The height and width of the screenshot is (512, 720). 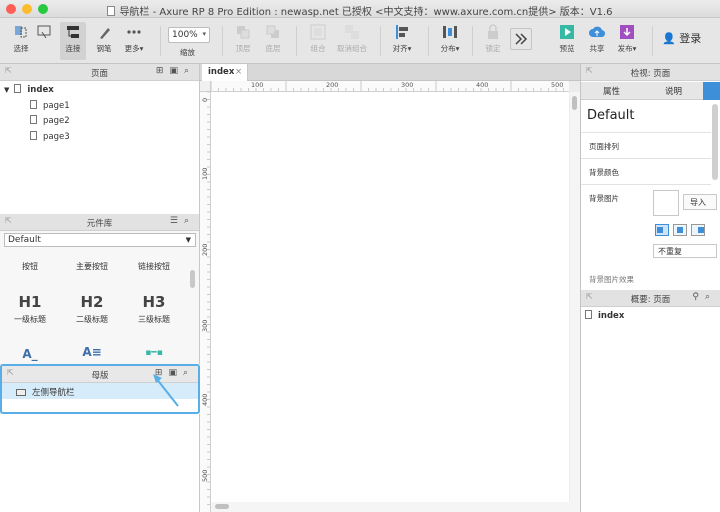 I want to click on lock-label: 锁定, so click(x=493, y=48).